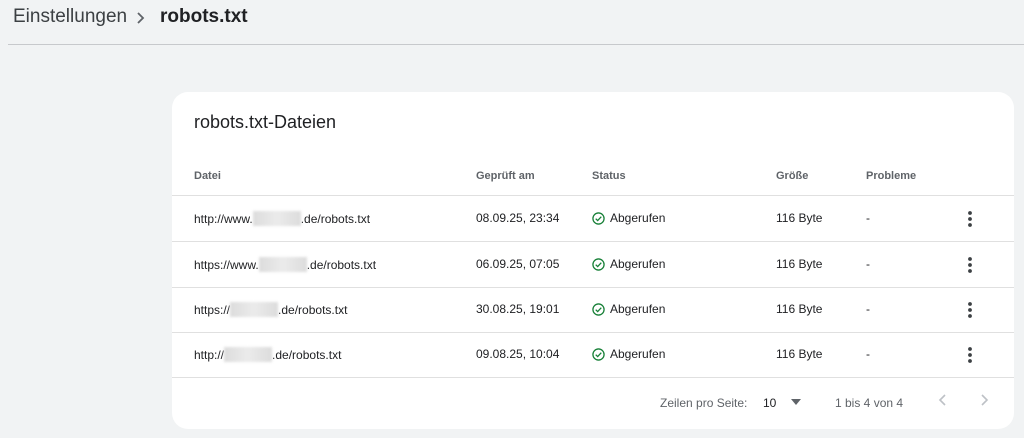 This screenshot has height=438, width=1024. What do you see at coordinates (516, 44) in the screenshot?
I see `header-divider` at bounding box center [516, 44].